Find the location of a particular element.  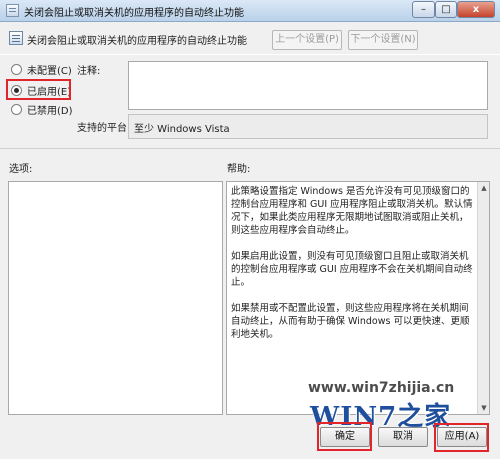

window-title: 关闭会阻止或取消关机的应用程序的自动终止功能 is located at coordinates (134, 13).